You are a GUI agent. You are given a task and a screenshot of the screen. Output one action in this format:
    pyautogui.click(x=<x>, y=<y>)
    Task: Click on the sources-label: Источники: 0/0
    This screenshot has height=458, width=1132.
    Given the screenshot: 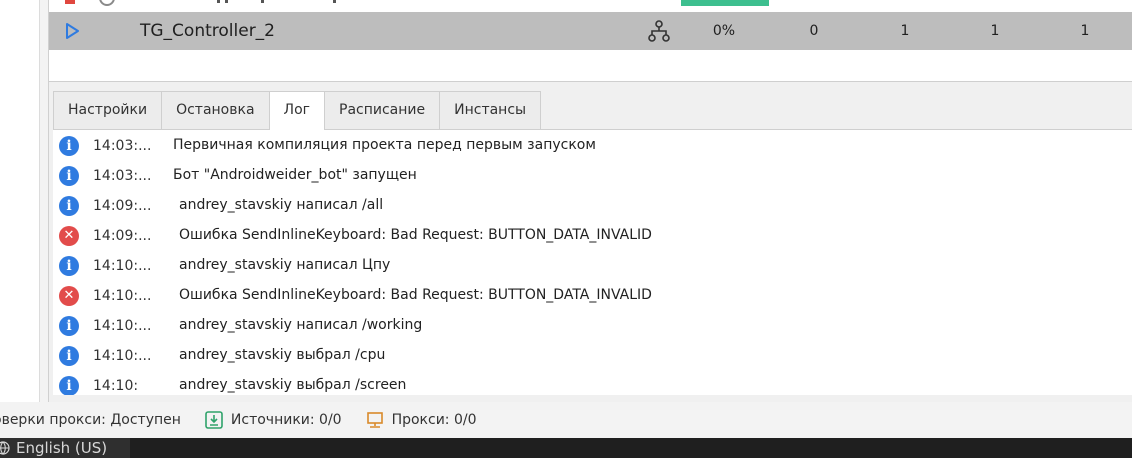 What is the action you would take?
    pyautogui.click(x=286, y=420)
    